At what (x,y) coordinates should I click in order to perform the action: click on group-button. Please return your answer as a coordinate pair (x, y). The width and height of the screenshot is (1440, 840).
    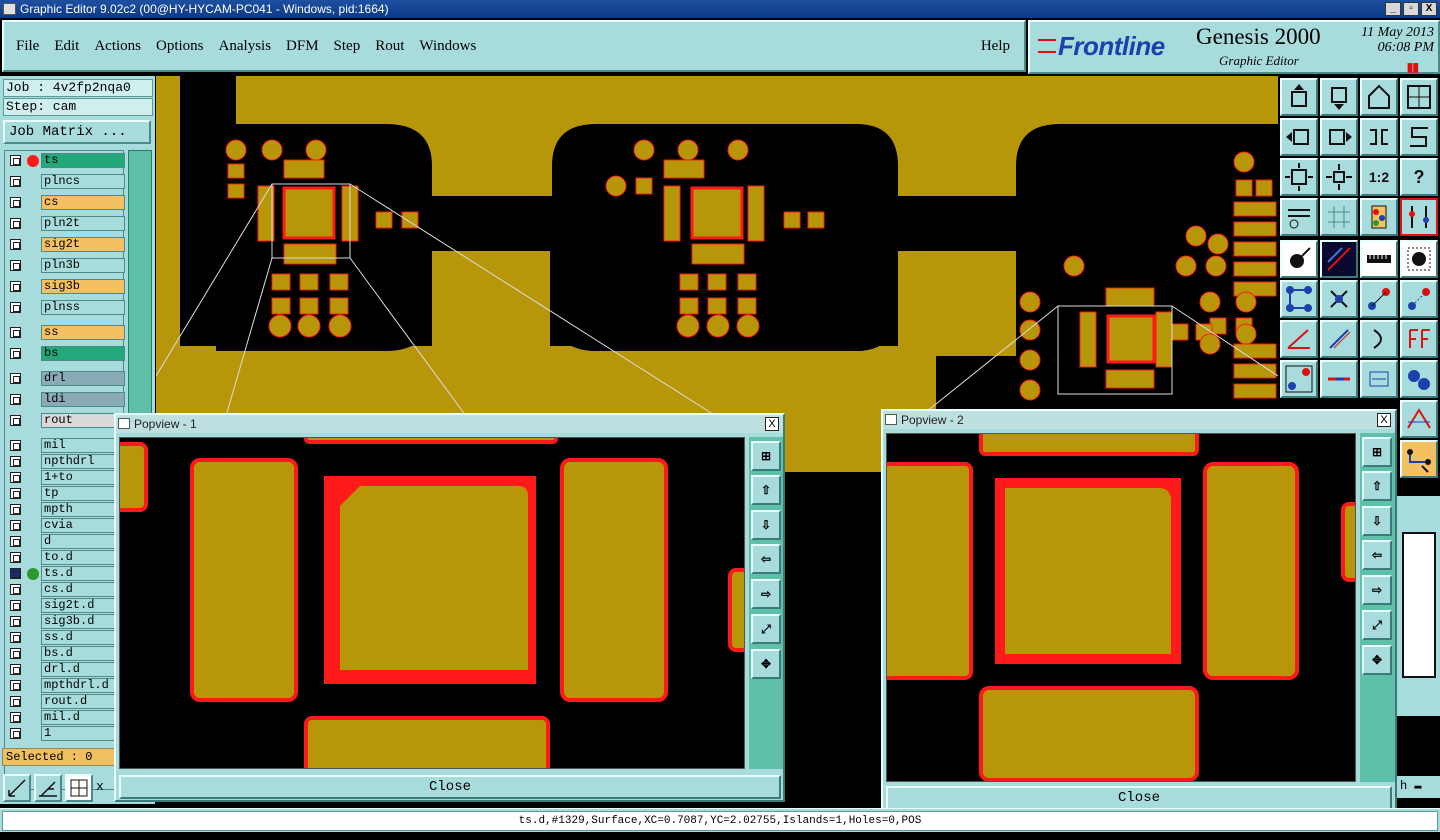
    Looking at the image, I should click on (1419, 379).